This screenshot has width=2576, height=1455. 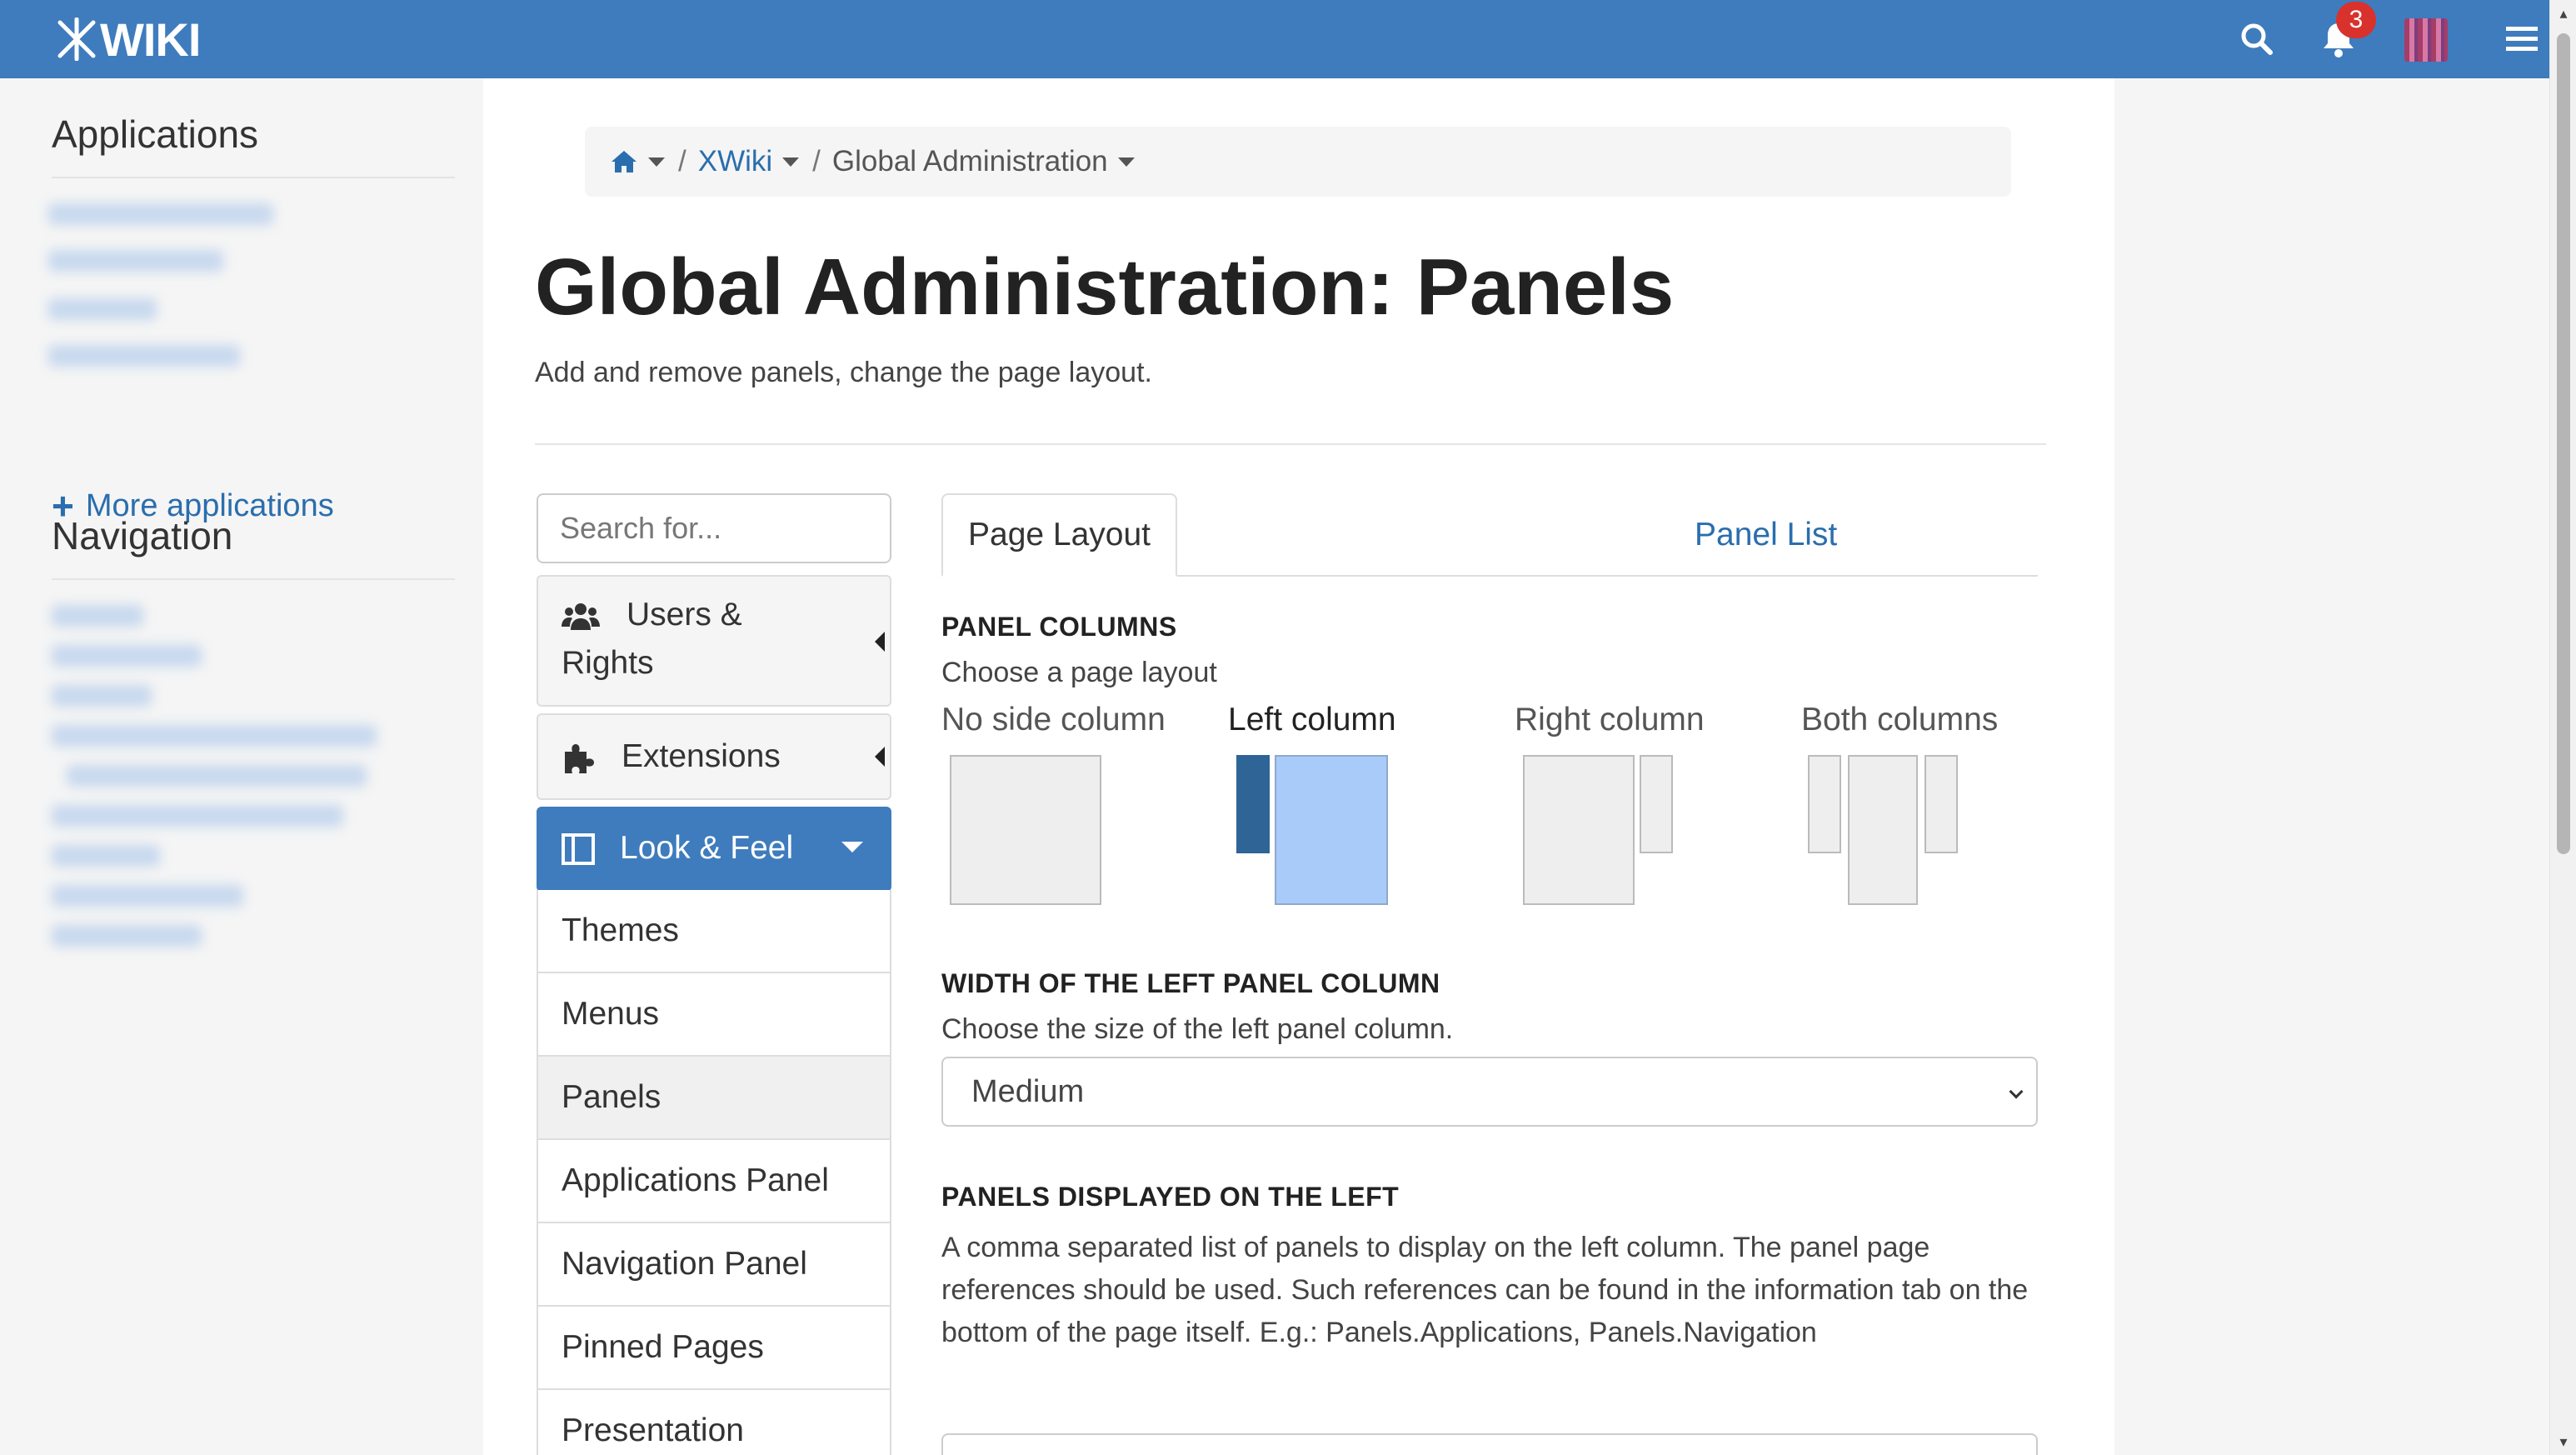 I want to click on menu-category-look-and-feel: Look & Feel, so click(x=714, y=849).